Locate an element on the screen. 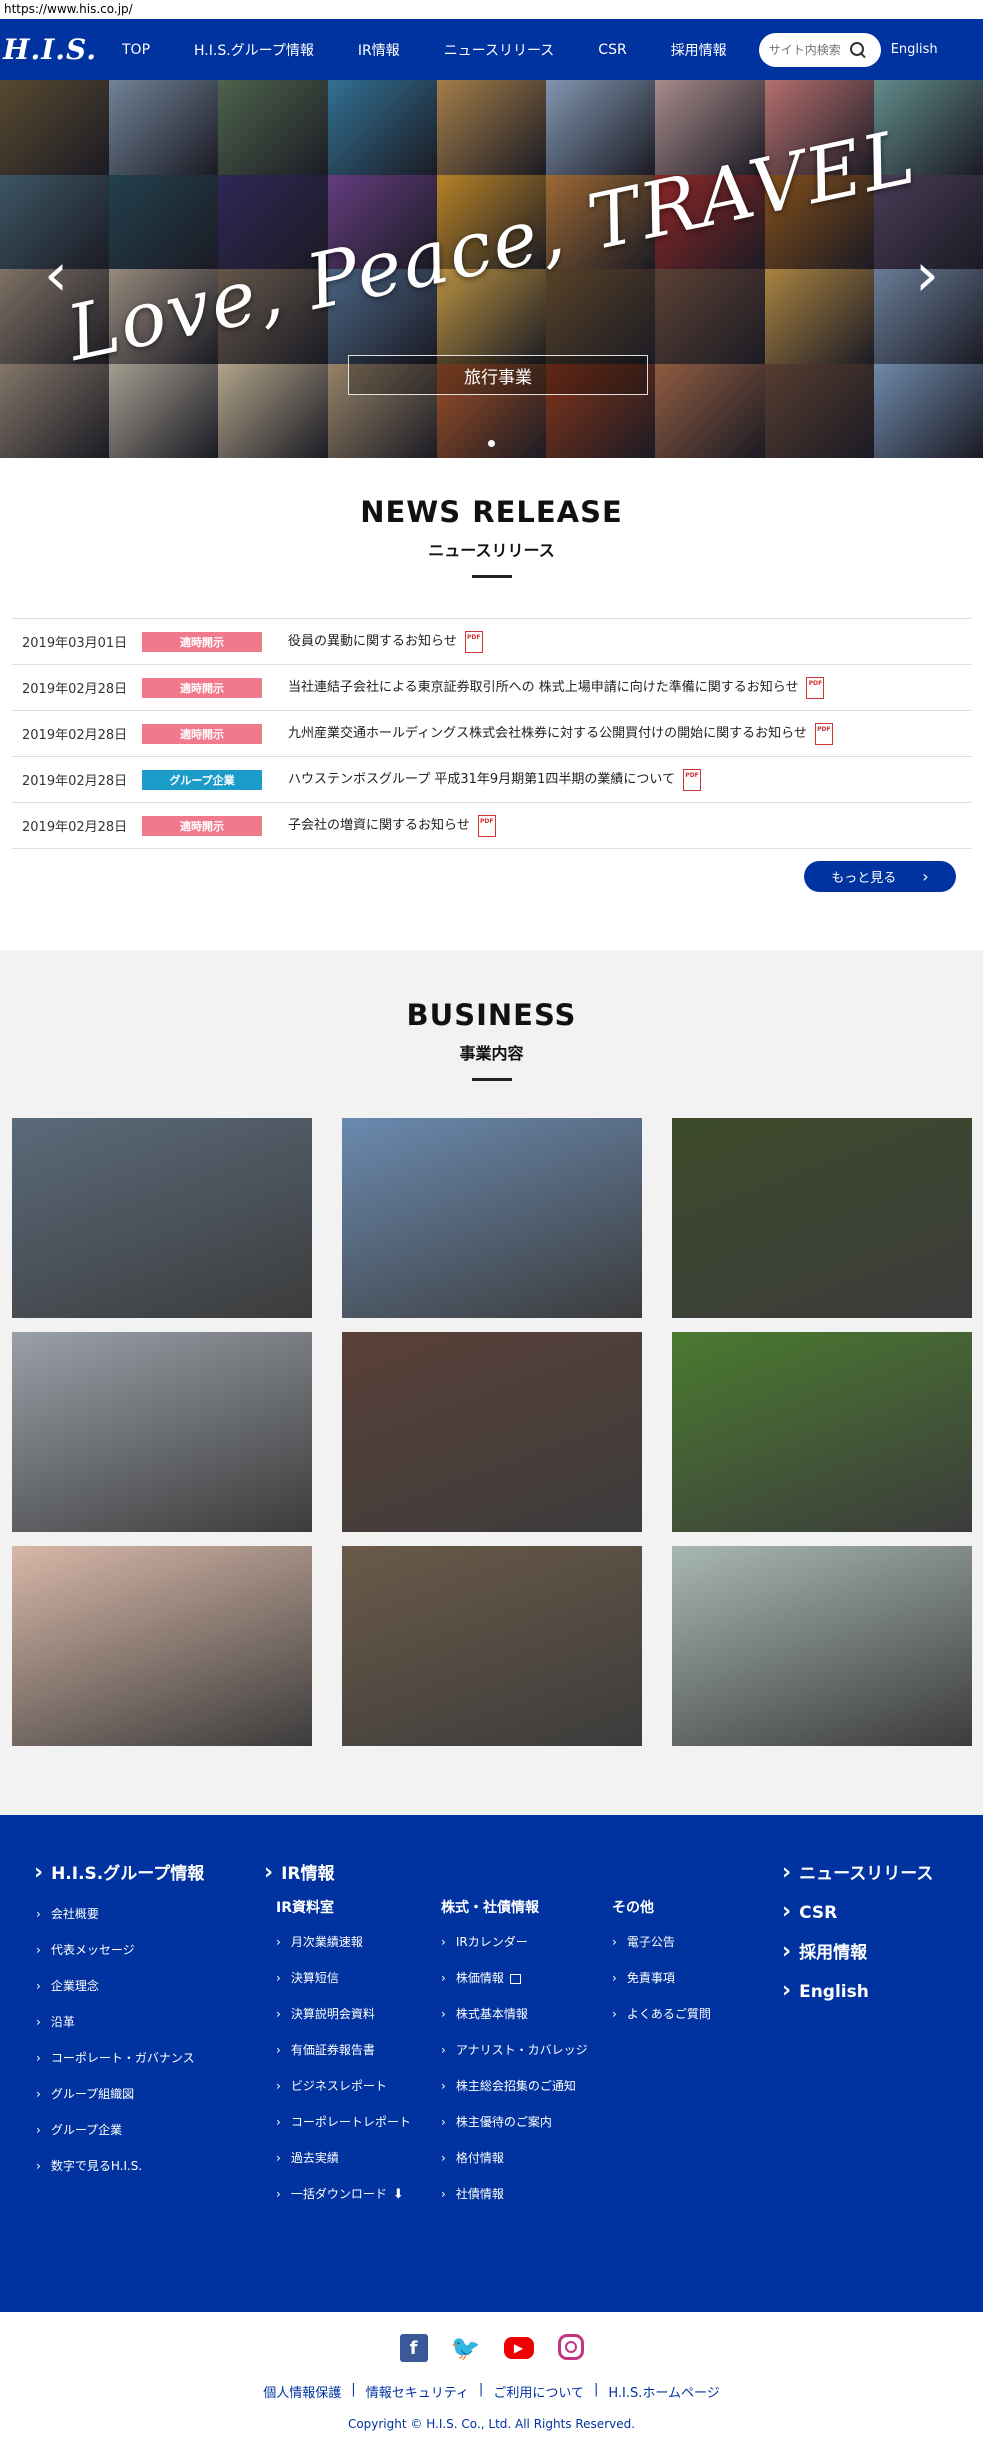 Image resolution: width=983 pixels, height=2448 pixels. footer-link: 会社概要 is located at coordinates (120, 1913).